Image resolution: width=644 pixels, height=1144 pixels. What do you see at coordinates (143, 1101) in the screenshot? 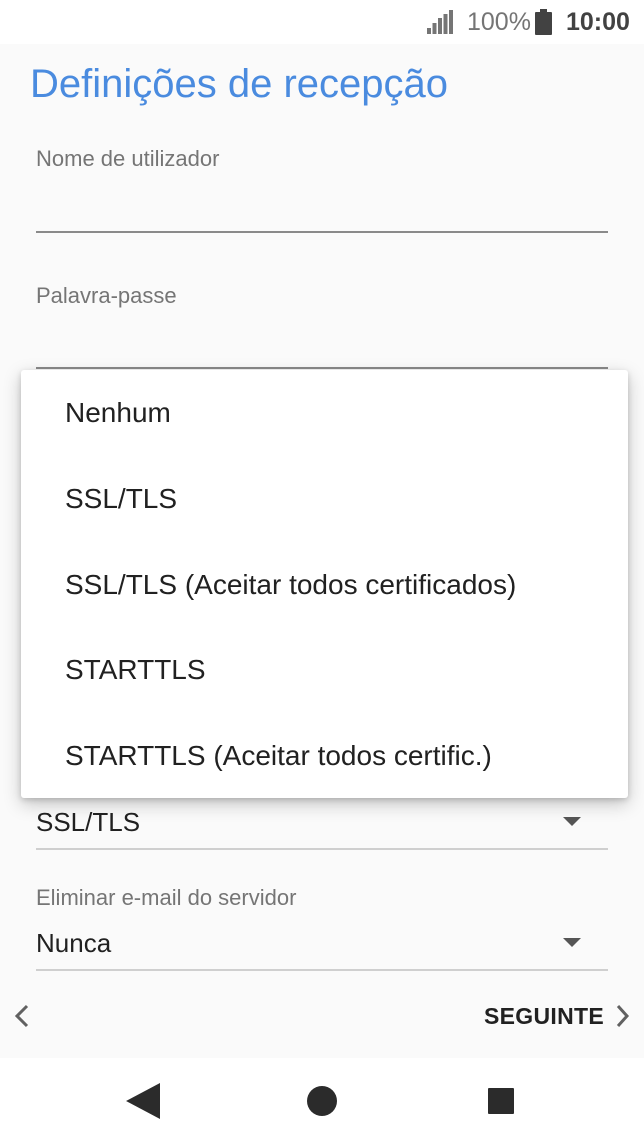
I see `back-triangle-icon` at bounding box center [143, 1101].